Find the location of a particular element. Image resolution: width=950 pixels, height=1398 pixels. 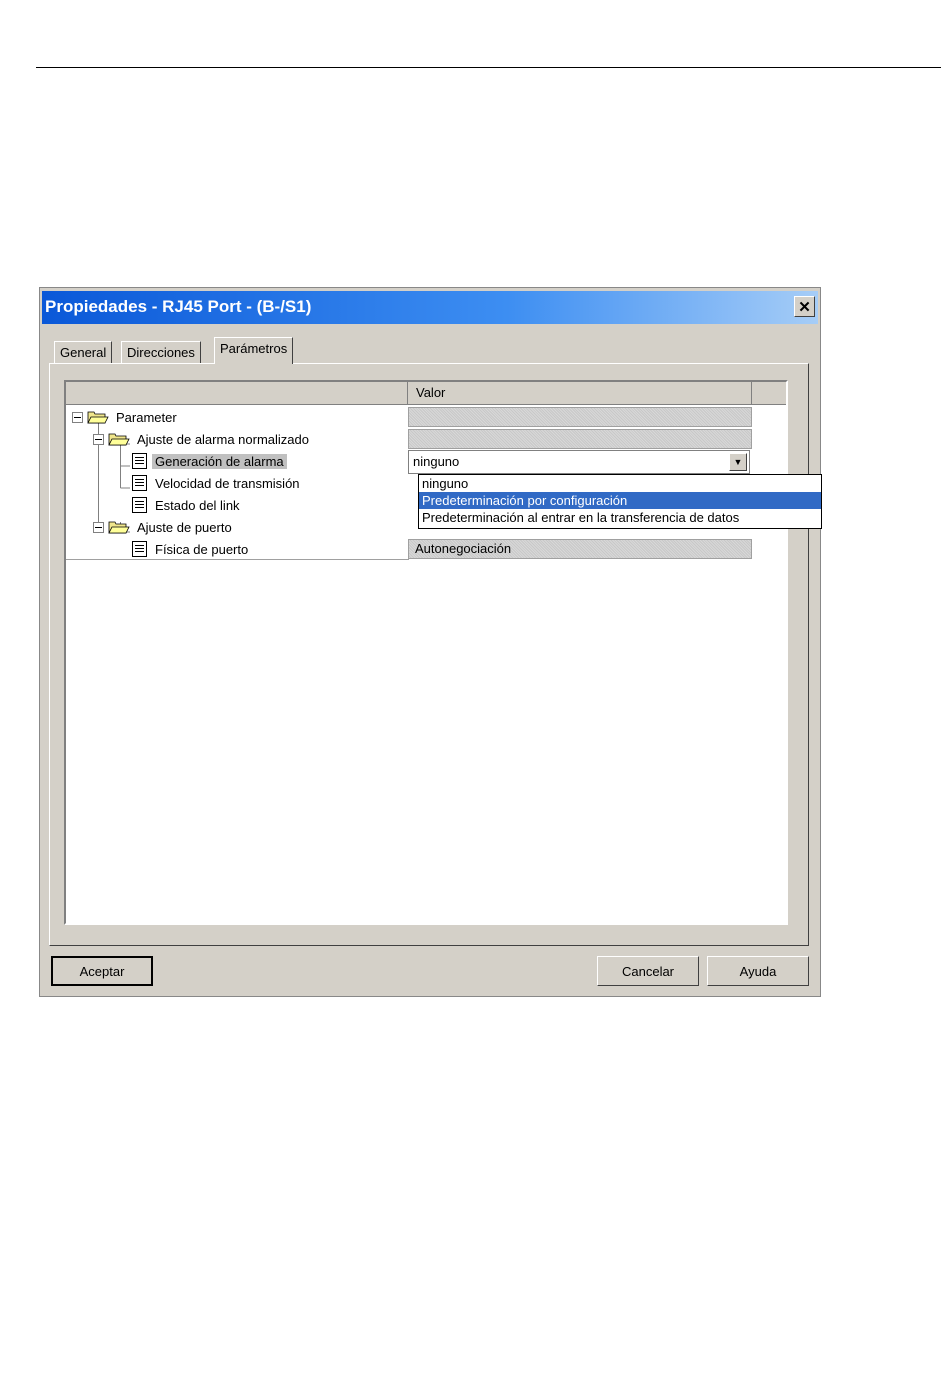

tree-row-port-physics: Física de puerto Autonegociación is located at coordinates (426, 549).